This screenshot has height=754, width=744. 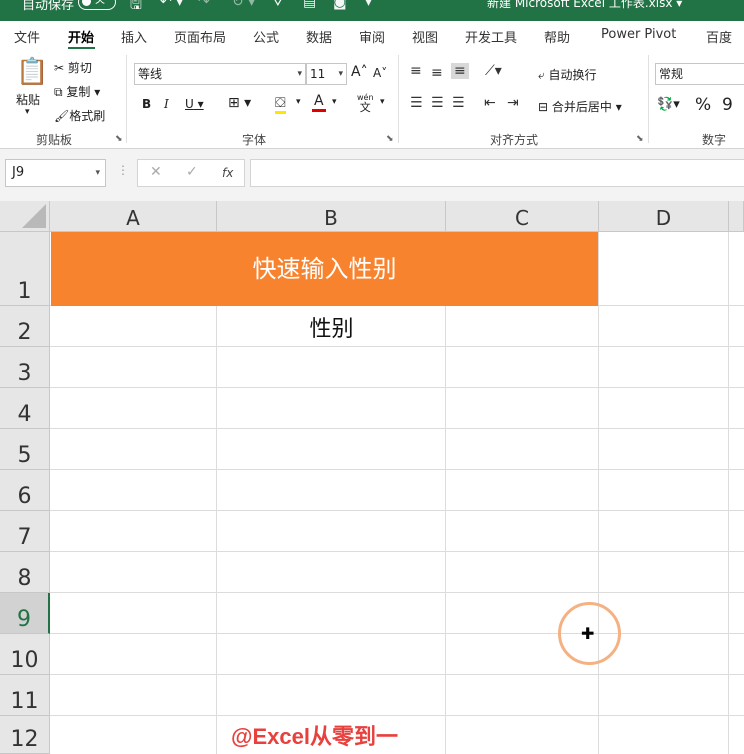 I want to click on font-name-select: 等线 ▾, so click(x=220, y=74).